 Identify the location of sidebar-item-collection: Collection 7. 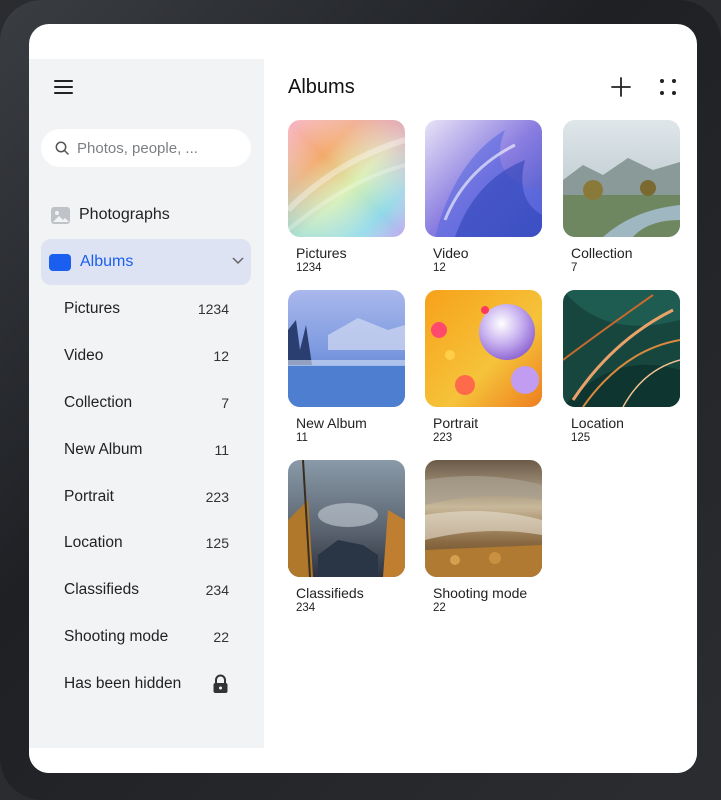
(146, 403).